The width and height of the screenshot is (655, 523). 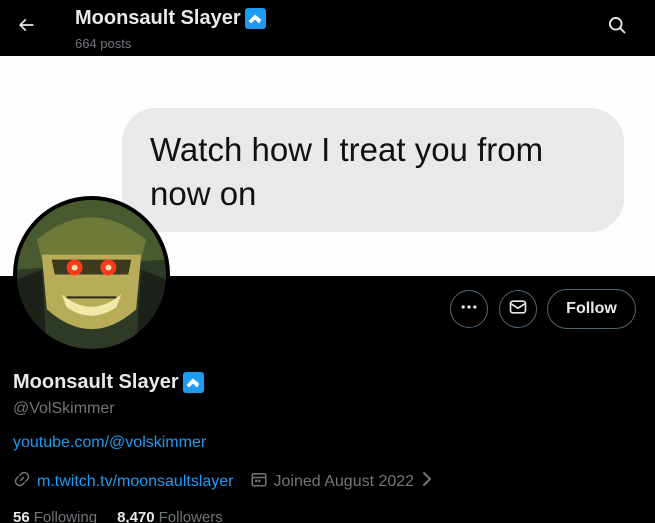 What do you see at coordinates (103, 43) in the screenshot?
I see `post-count: 664 posts` at bounding box center [103, 43].